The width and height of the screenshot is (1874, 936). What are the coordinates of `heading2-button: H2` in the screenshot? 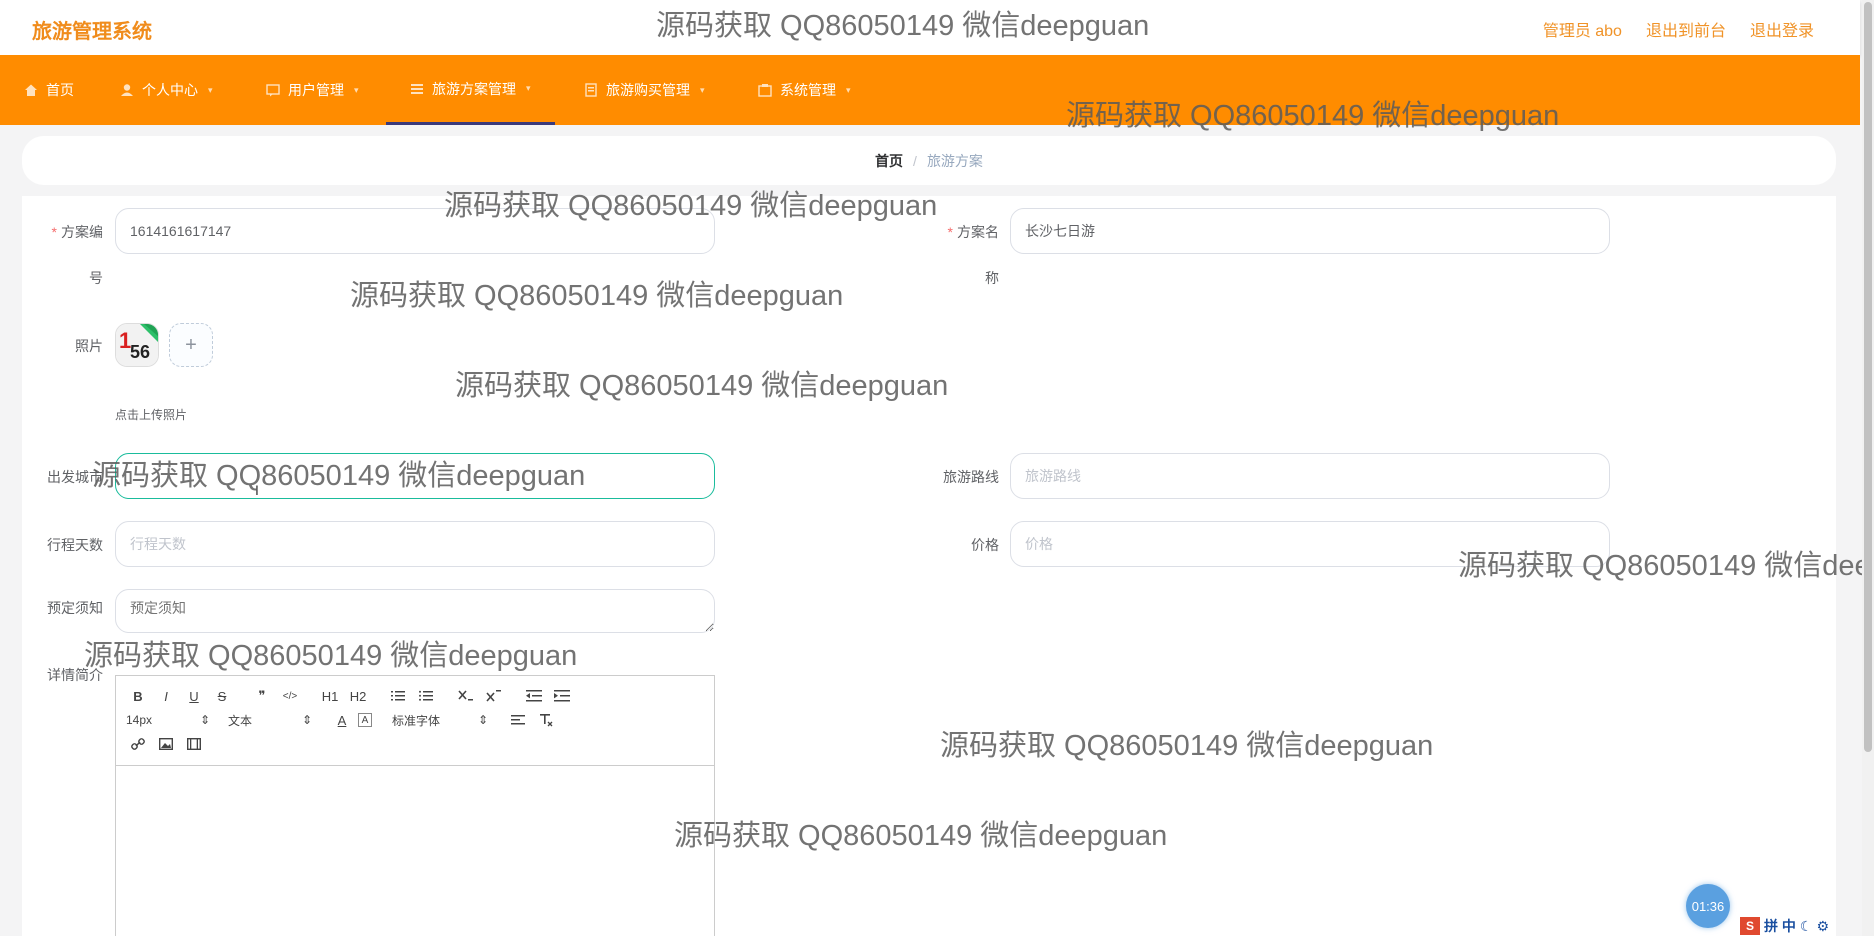 It's located at (358, 696).